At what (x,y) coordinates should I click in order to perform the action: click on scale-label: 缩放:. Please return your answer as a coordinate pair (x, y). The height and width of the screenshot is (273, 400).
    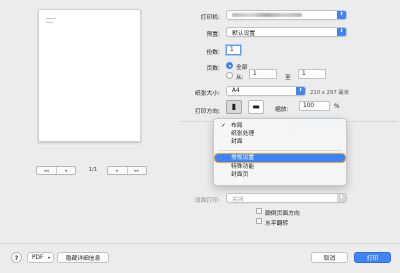
    Looking at the image, I should click on (282, 110).